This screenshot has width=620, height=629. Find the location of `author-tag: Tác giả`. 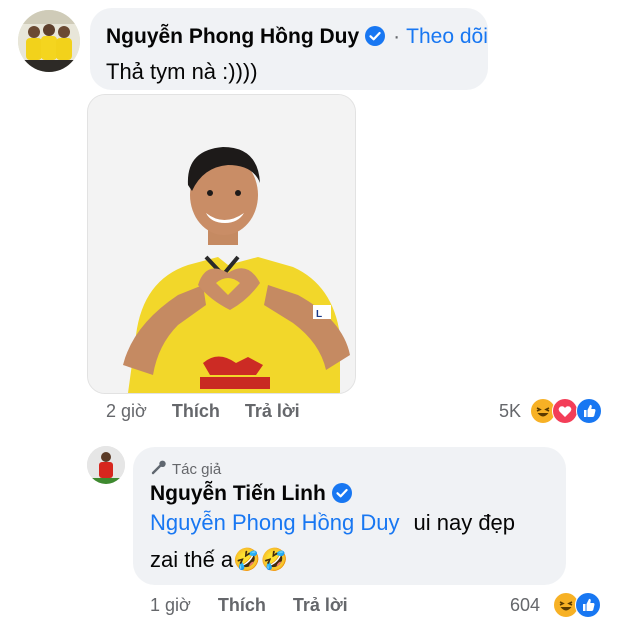

author-tag: Tác giả is located at coordinates (185, 470).